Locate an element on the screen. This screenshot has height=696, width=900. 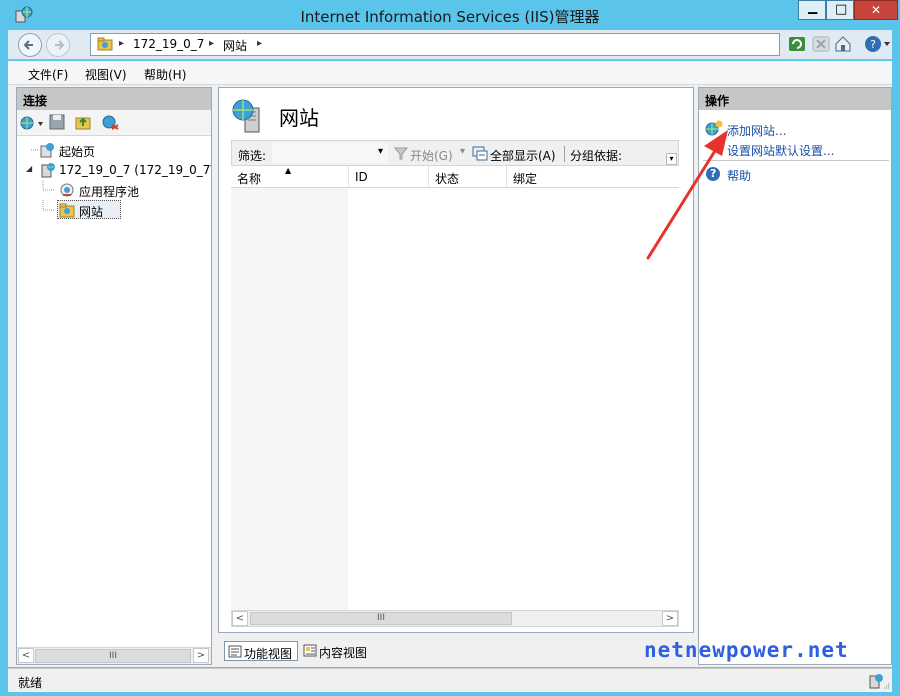
column-status: 状态 is located at coordinates (468, 176).